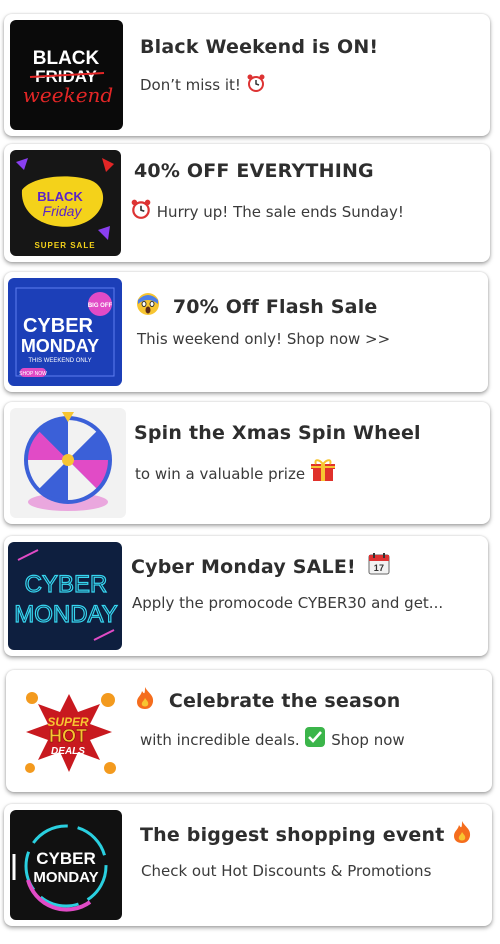 The height and width of the screenshot is (944, 500). What do you see at coordinates (68, 463) in the screenshot?
I see `spin-wheel-thumbnail` at bounding box center [68, 463].